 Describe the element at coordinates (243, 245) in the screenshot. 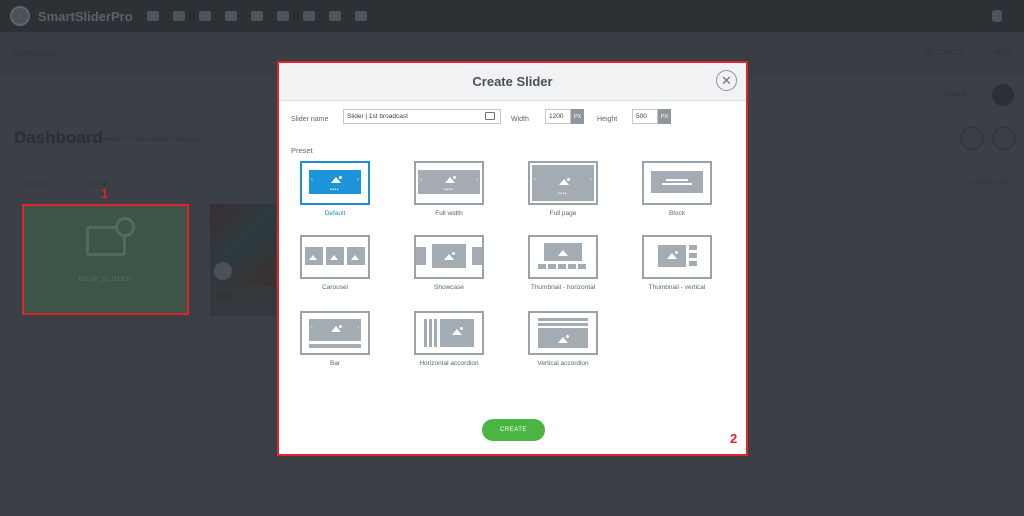

I see `slider-thumbnail` at that location.